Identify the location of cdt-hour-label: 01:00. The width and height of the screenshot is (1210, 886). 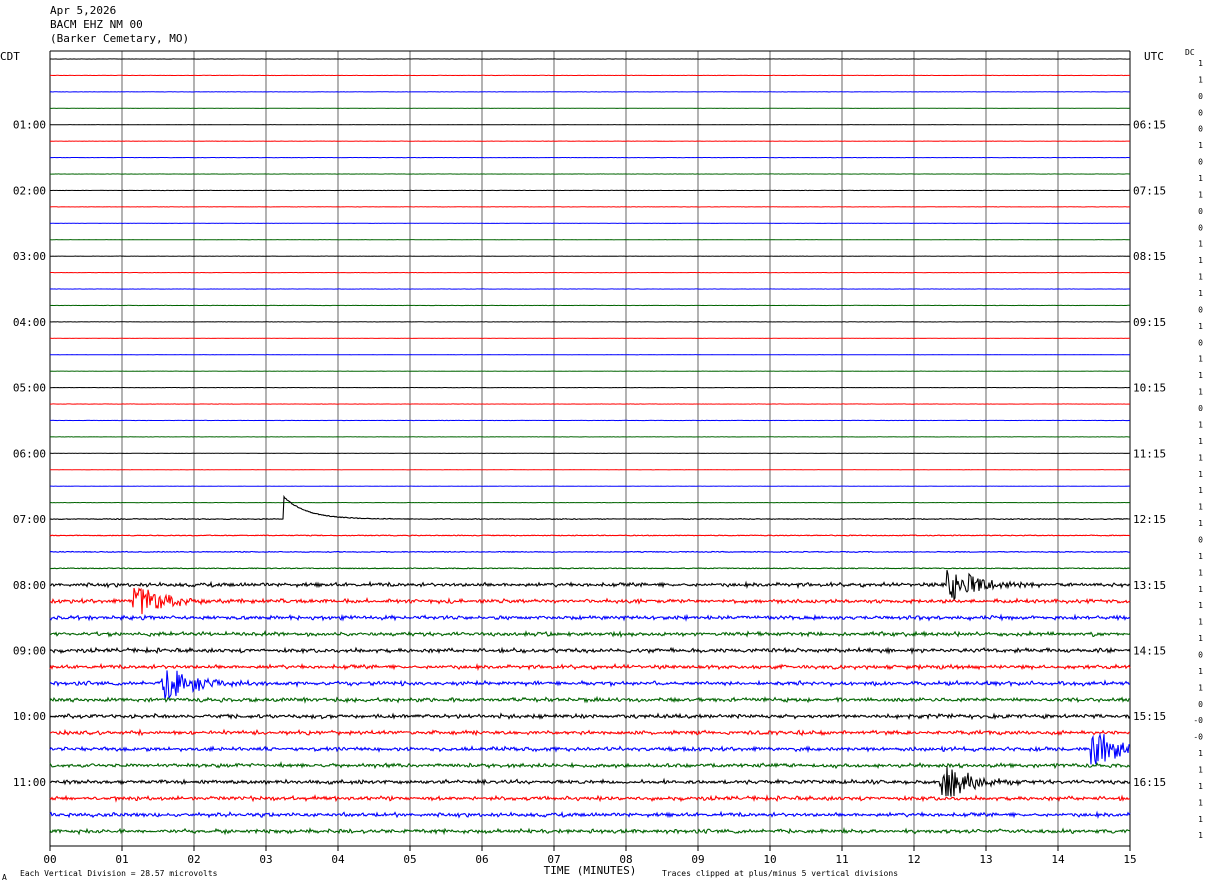
(29, 125).